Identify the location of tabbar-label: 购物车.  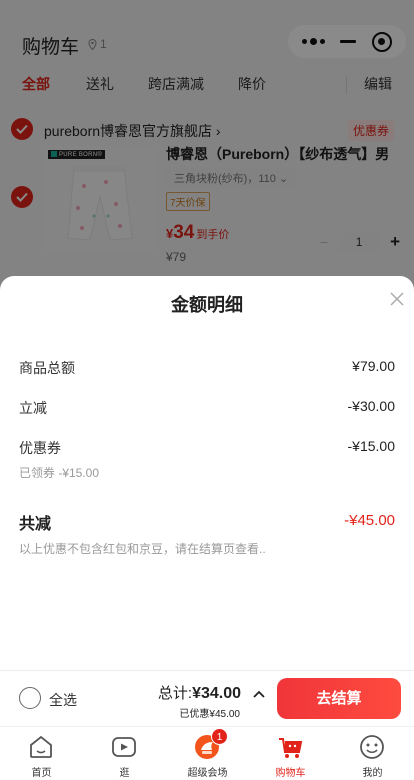
(290, 773).